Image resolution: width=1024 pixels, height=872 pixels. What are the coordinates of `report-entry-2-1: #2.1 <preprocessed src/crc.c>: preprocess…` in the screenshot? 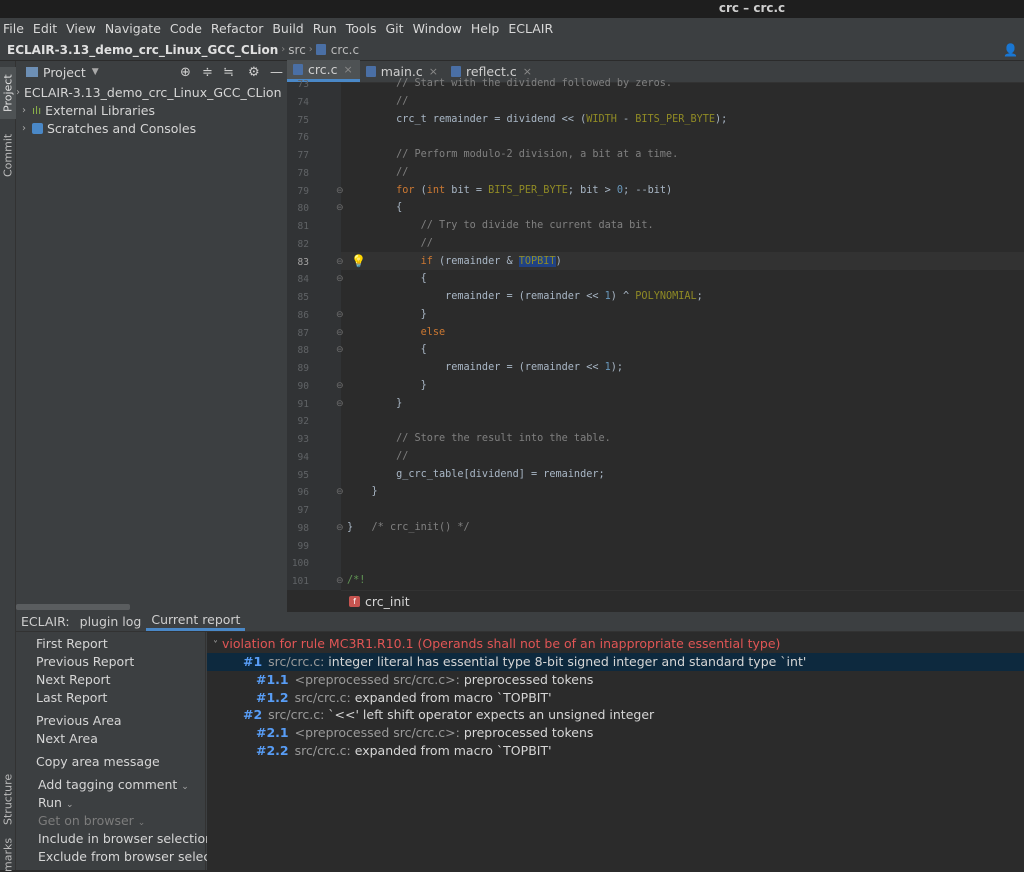 It's located at (424, 732).